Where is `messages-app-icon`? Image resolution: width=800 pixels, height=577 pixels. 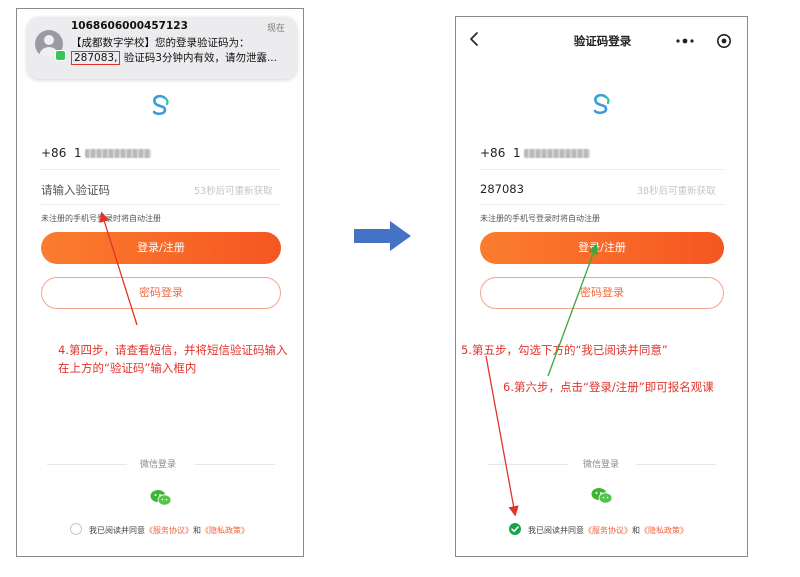
messages-app-icon is located at coordinates (60, 55).